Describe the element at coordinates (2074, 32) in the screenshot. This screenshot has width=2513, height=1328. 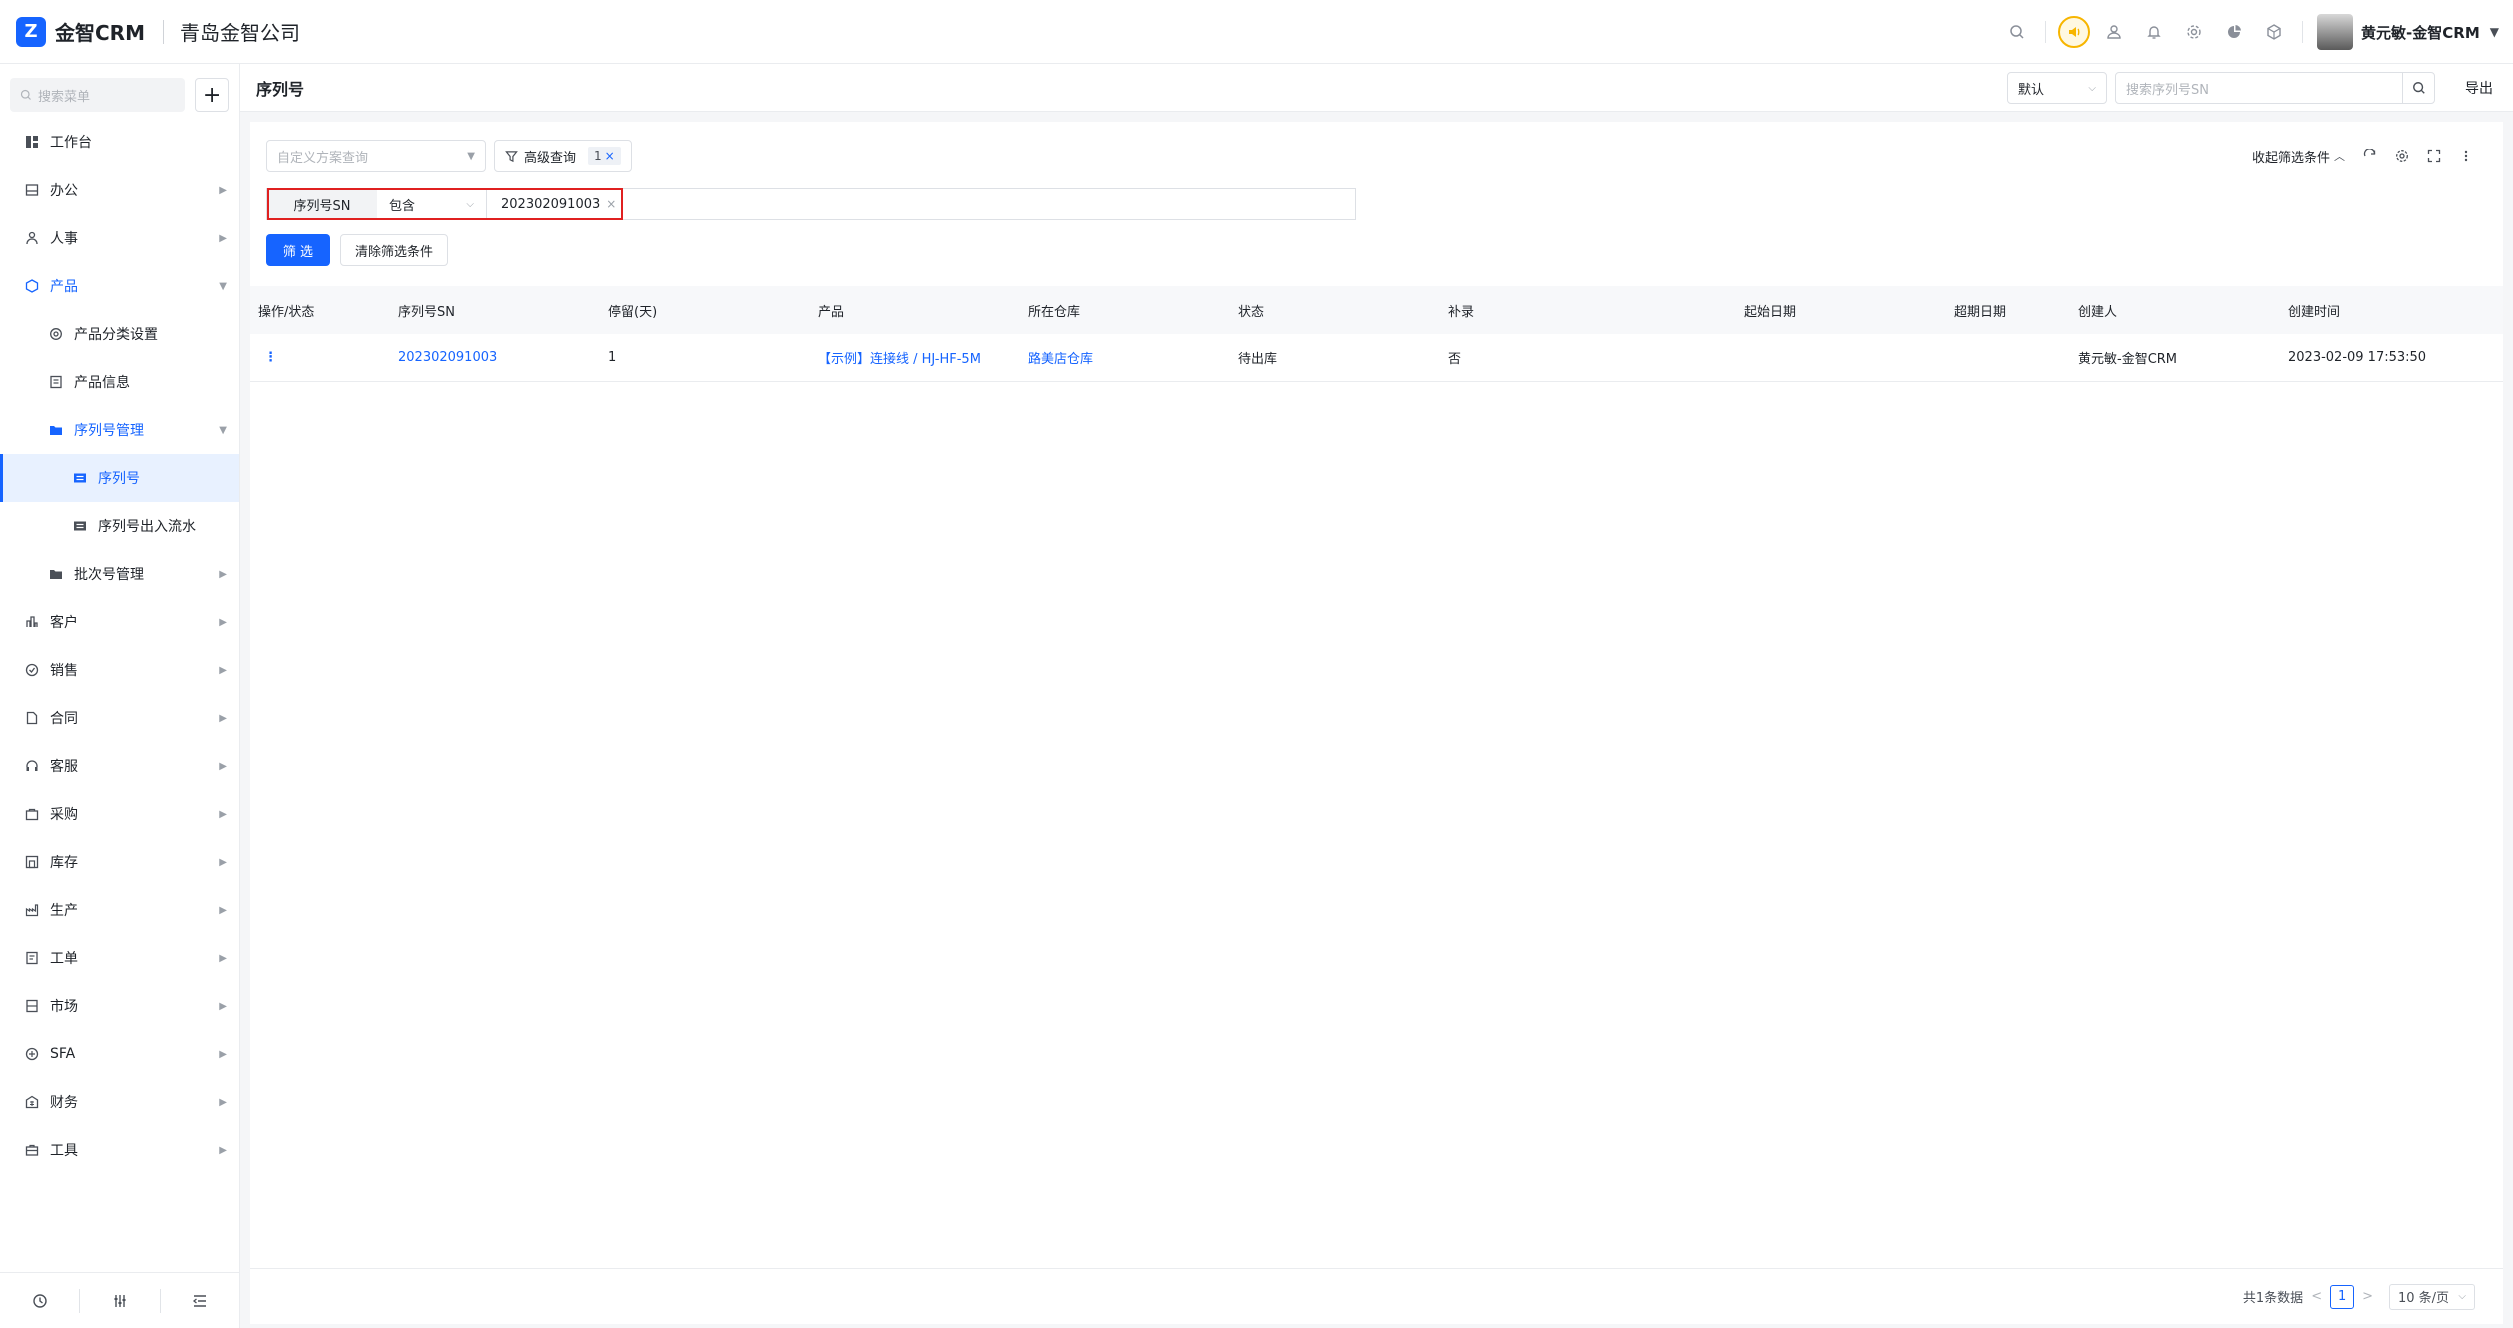
I see `announcement-icon` at that location.